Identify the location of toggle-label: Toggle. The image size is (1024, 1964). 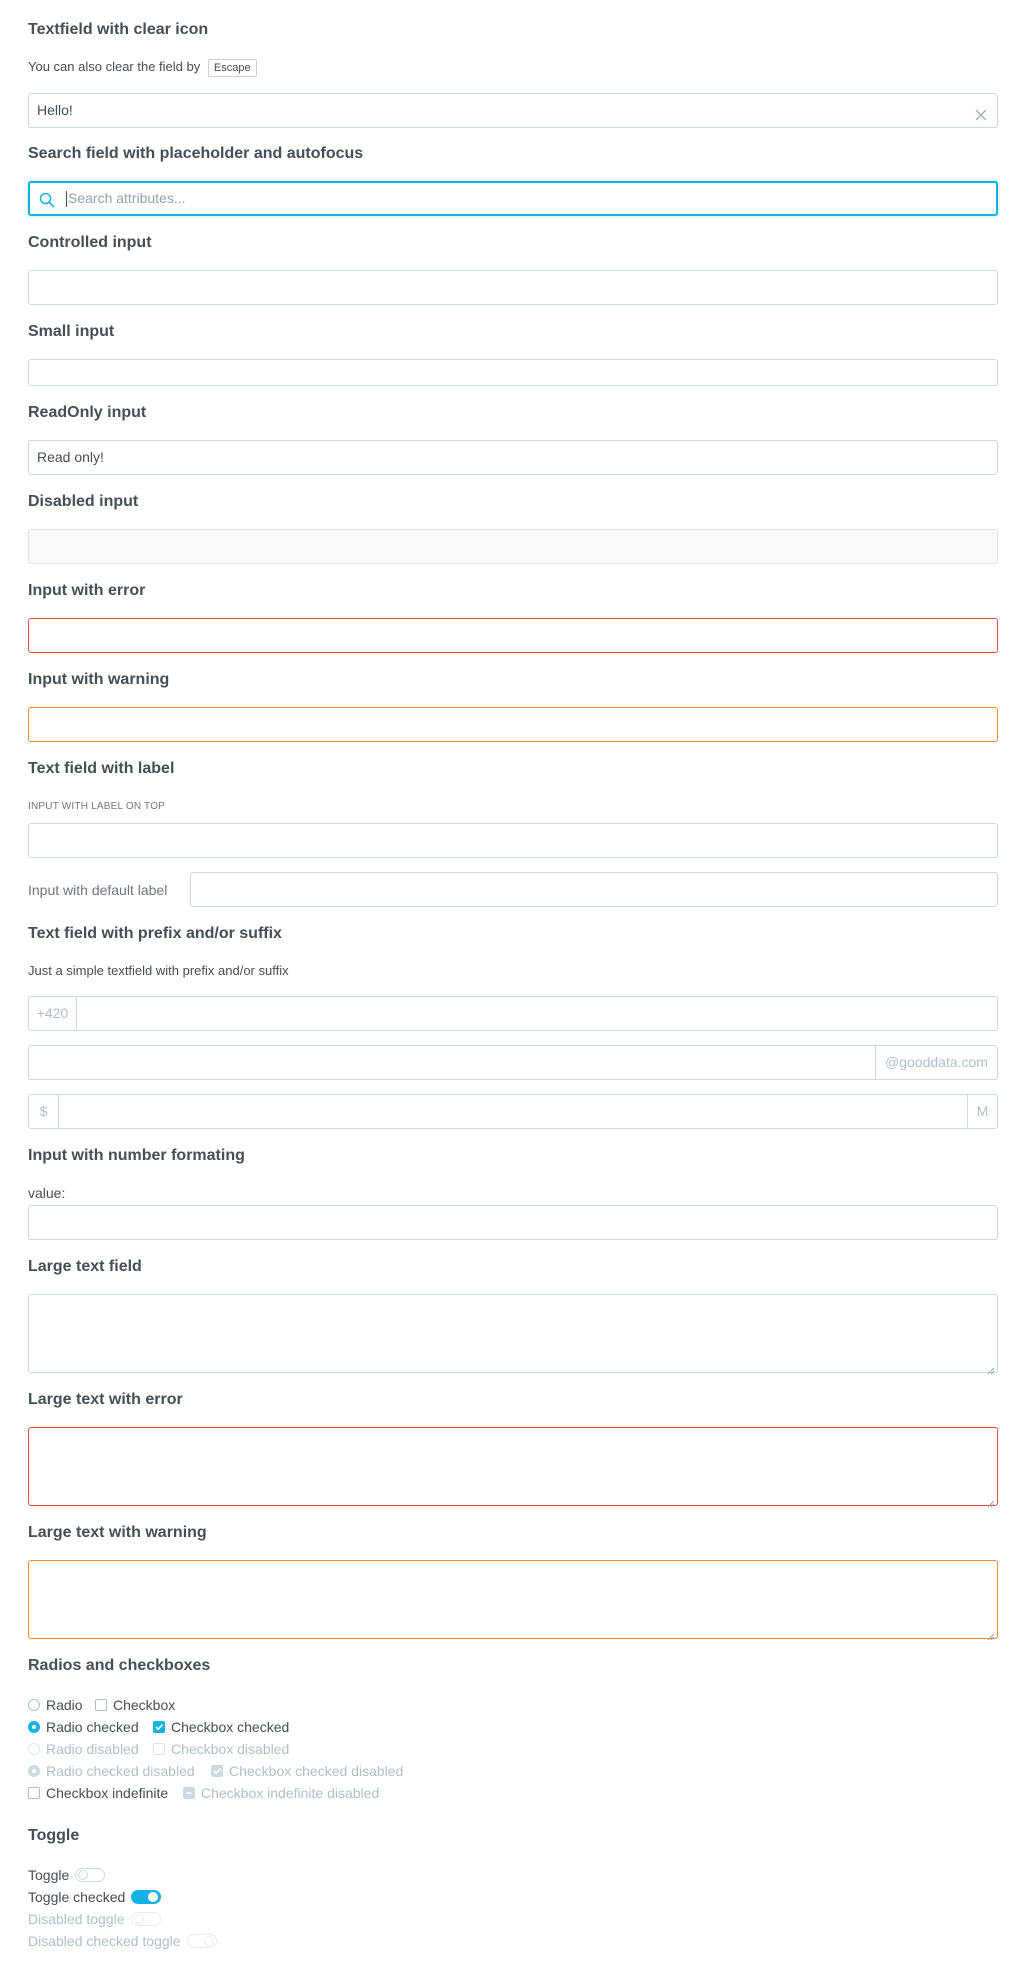
(49, 1875).